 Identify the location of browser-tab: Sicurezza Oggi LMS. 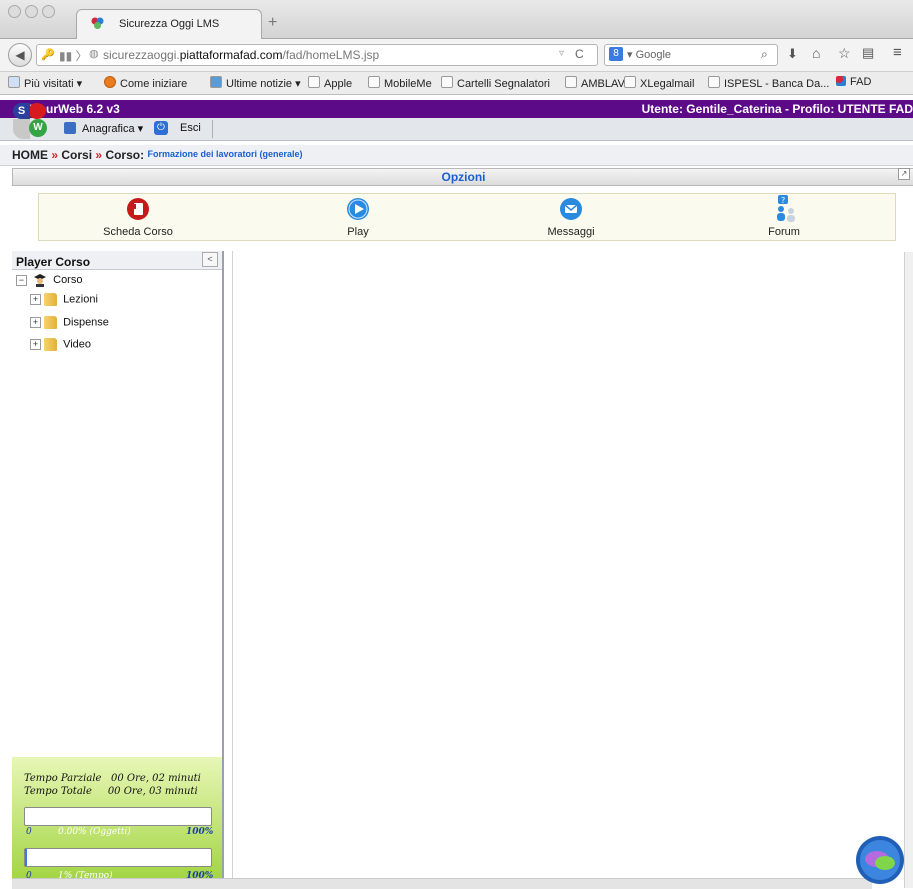
(169, 24).